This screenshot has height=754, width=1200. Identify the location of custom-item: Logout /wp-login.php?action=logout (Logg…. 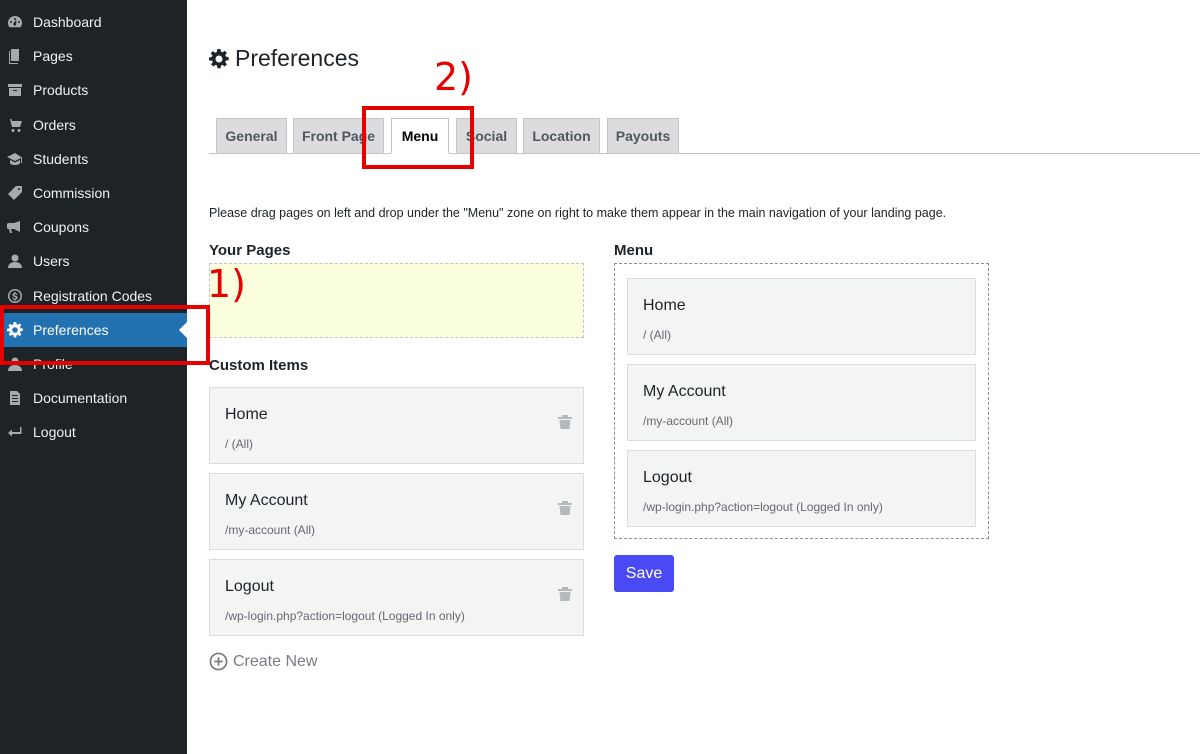
(396, 597).